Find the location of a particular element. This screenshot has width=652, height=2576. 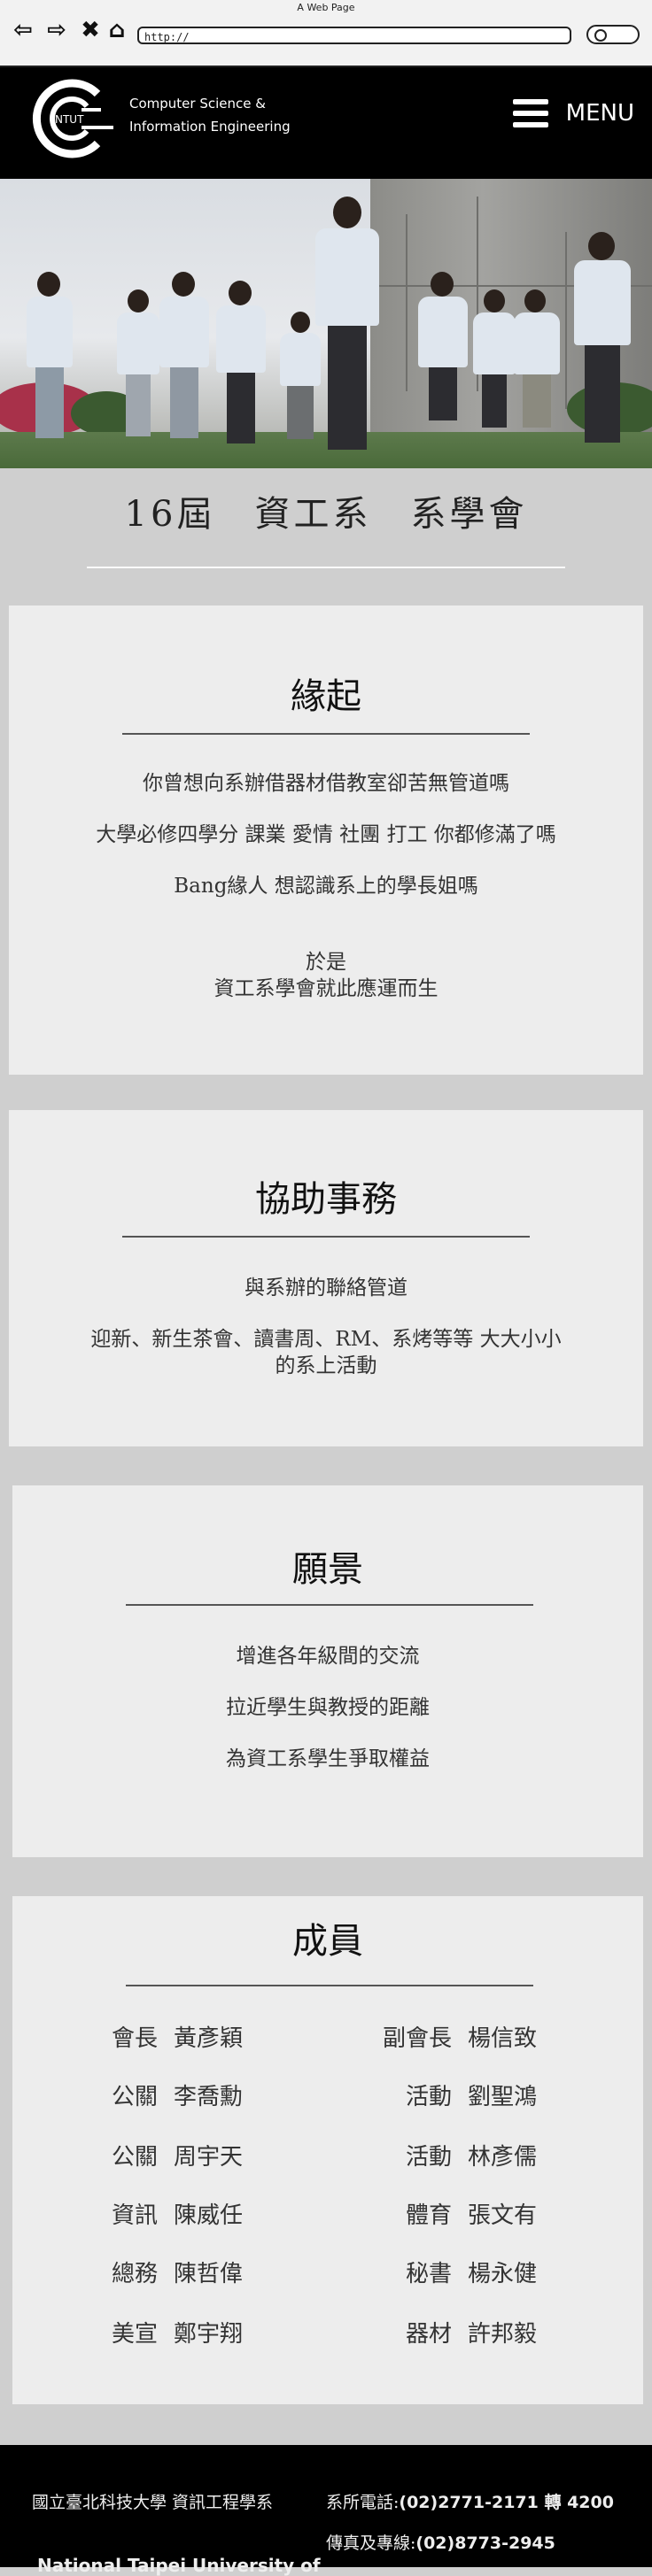

vision-divider is located at coordinates (329, 1605).